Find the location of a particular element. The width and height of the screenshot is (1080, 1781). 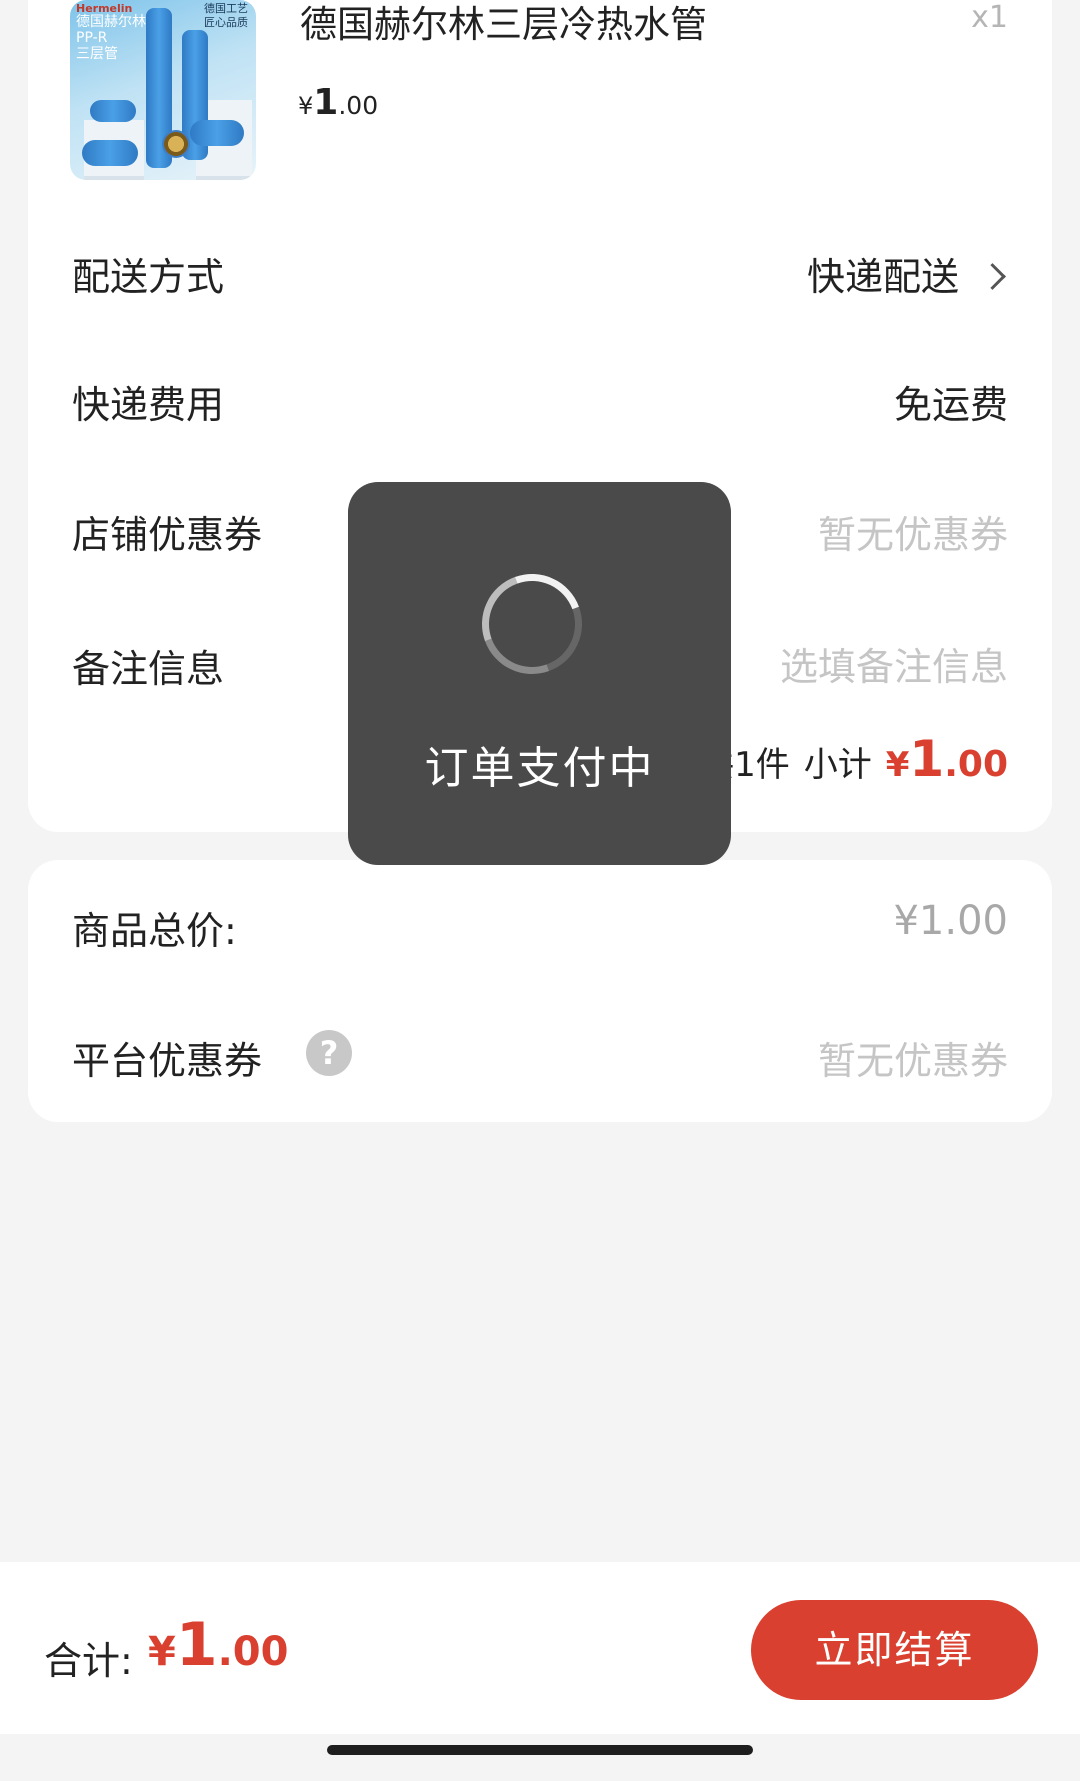

product-quantity: x1 is located at coordinates (989, 17).